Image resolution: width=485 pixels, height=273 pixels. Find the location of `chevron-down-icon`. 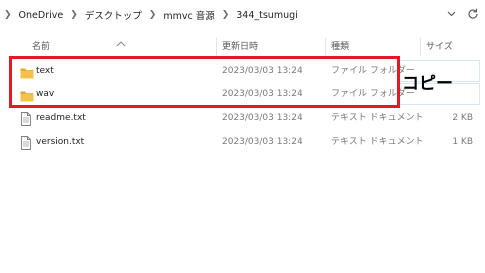

chevron-down-icon is located at coordinates (451, 14).